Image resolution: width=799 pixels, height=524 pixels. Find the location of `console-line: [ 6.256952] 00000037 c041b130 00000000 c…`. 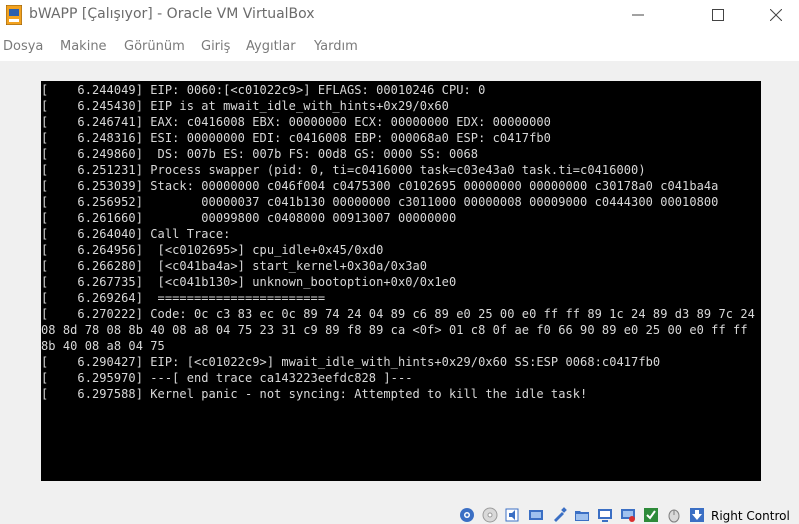

console-line: [ 6.256952] 00000037 c041b130 00000000 c… is located at coordinates (380, 202).